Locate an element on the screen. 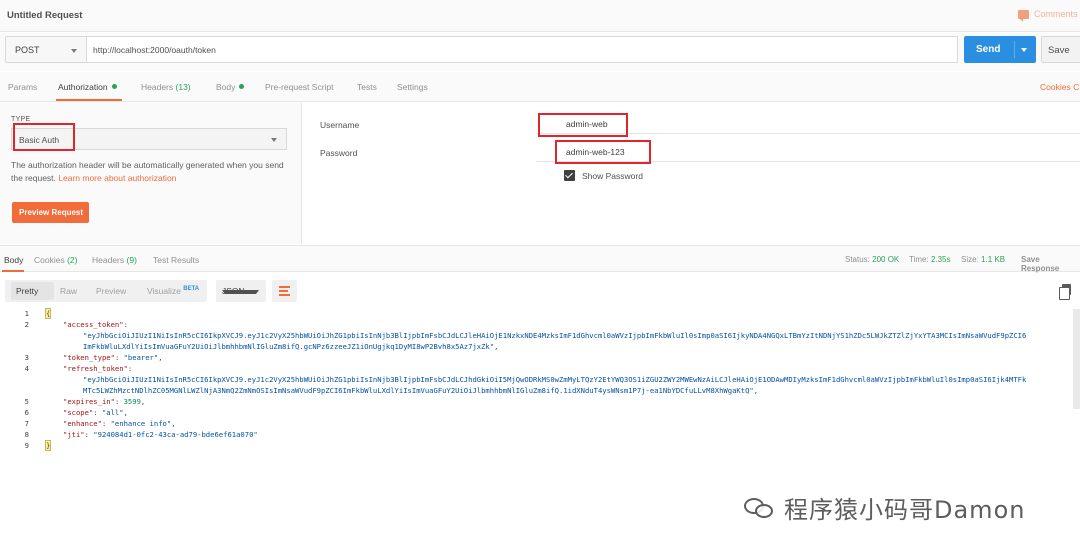 This screenshot has height=555, width=1080. tab-body: Body is located at coordinates (230, 87).